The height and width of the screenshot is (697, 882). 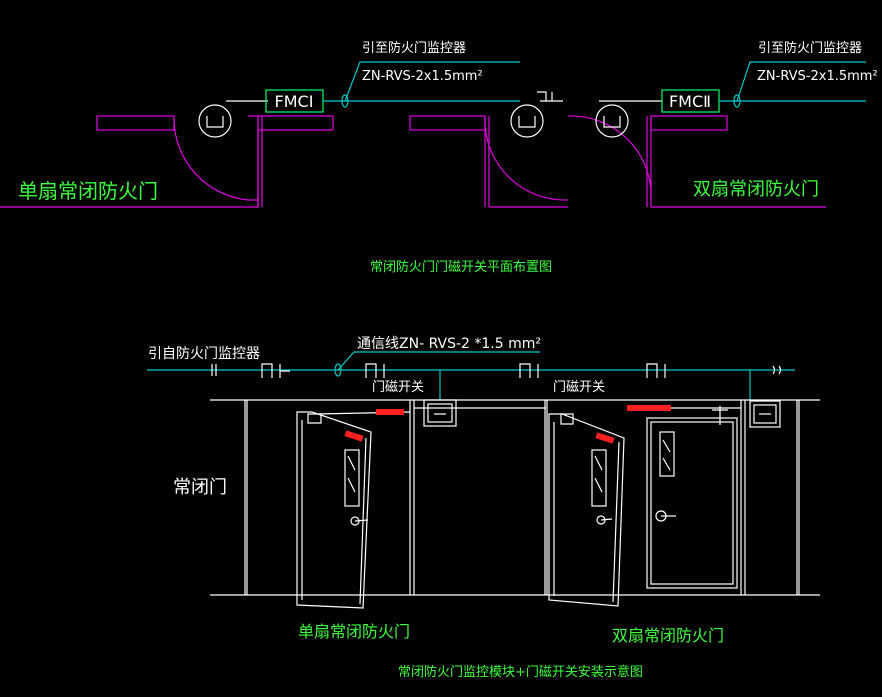 What do you see at coordinates (756, 189) in the screenshot?
I see `right-plan-door-label: 双扇常闭防火门` at bounding box center [756, 189].